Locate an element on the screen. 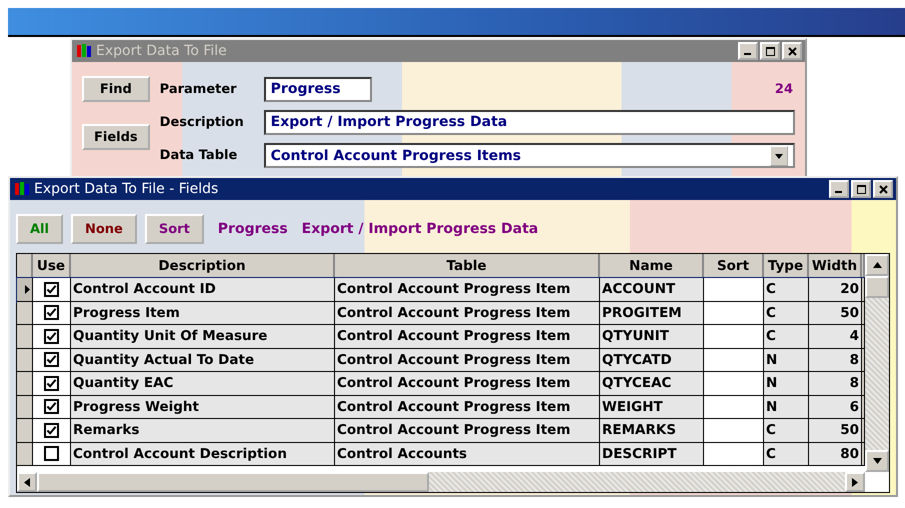 This screenshot has height=508, width=905. find-button: Find is located at coordinates (116, 89).